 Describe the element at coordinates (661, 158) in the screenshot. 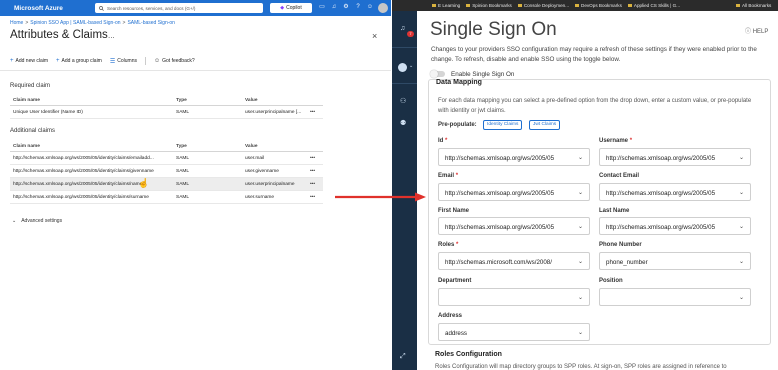

I see `username-value: http://schemas.xmlsoap.org/ws/2005/05` at that location.